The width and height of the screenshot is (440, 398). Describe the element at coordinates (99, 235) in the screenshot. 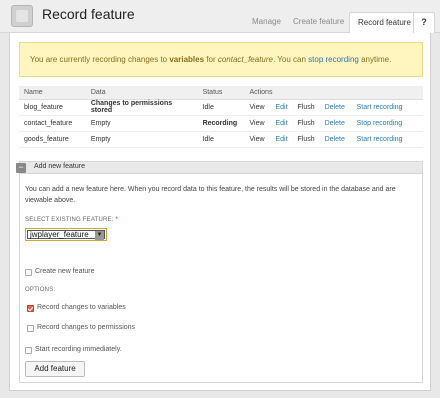

I see `chevron-down-icon: ▼` at that location.